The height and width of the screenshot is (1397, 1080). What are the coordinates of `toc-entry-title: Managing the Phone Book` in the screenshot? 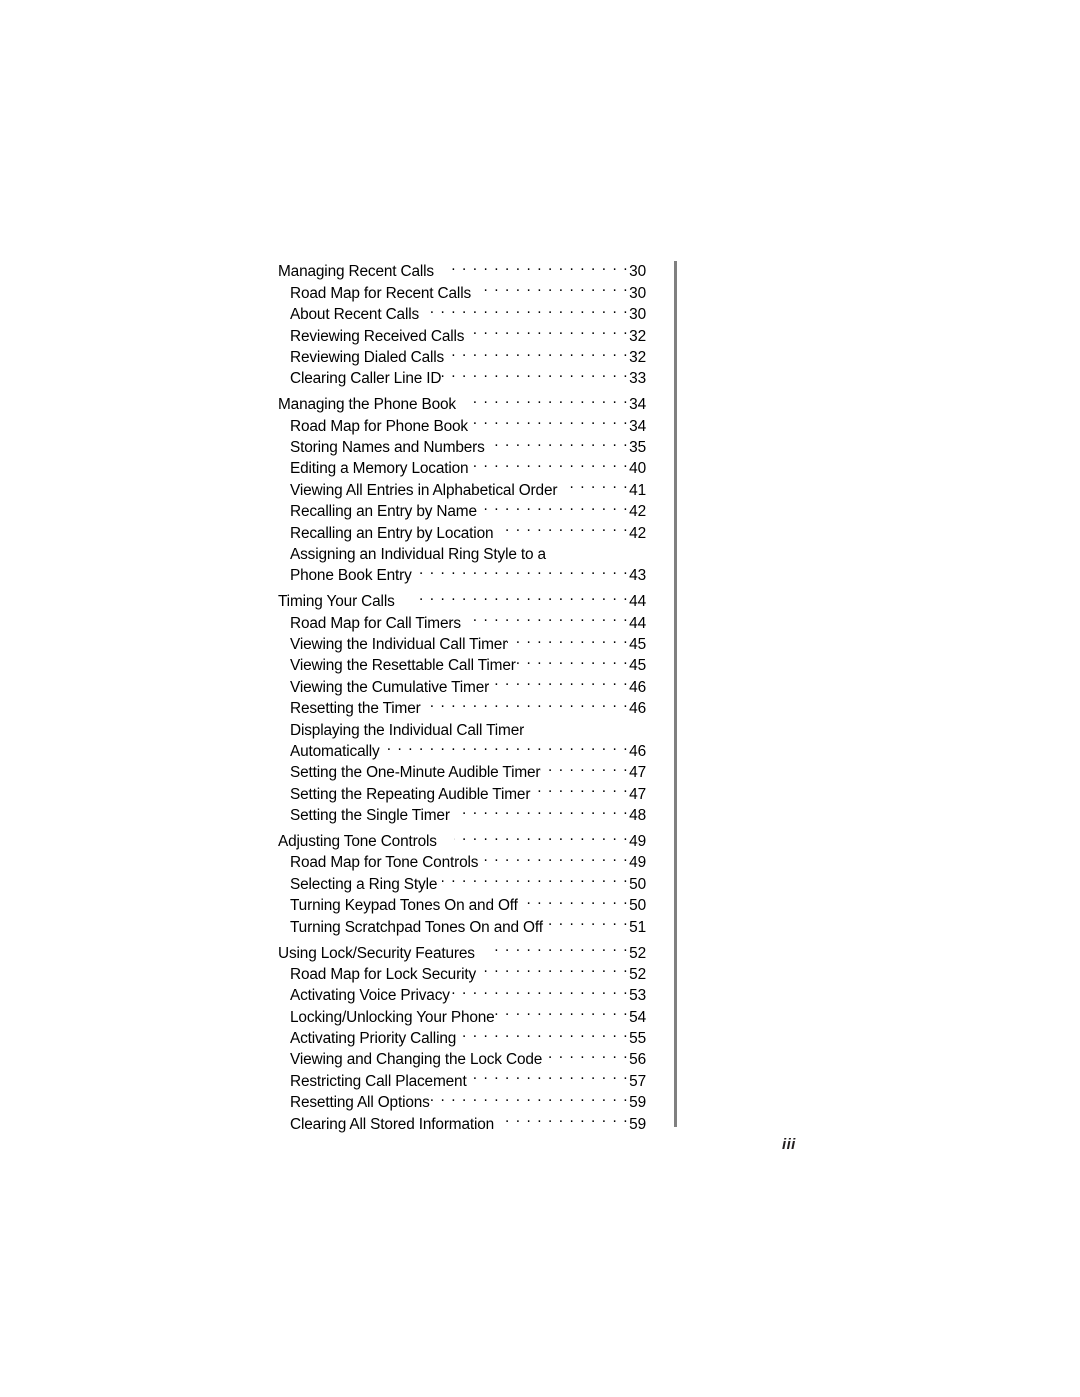 It's located at (367, 405).